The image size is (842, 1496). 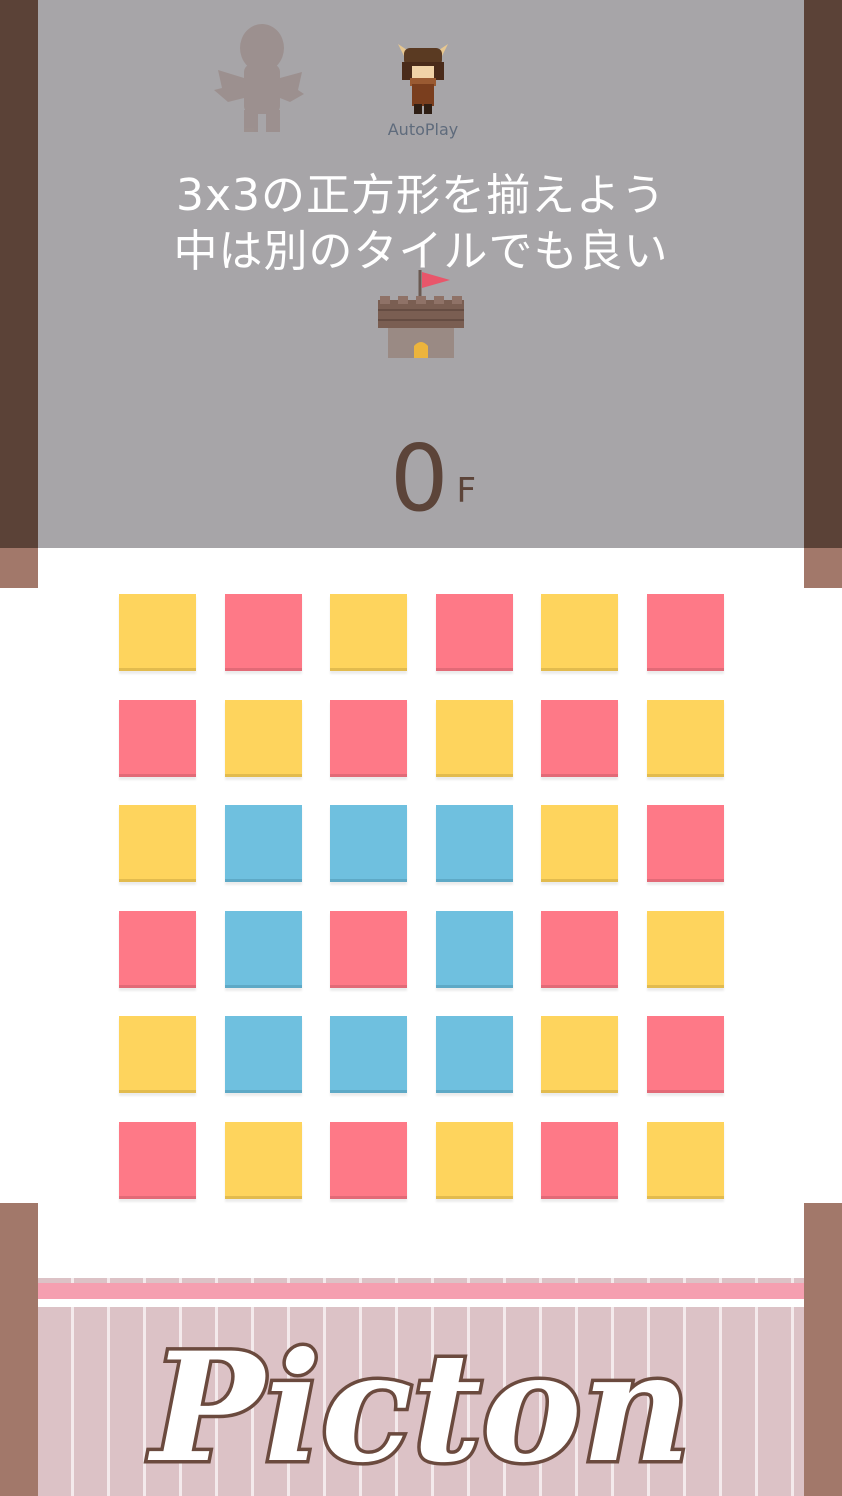 What do you see at coordinates (259, 78) in the screenshot?
I see `angel-character-icon` at bounding box center [259, 78].